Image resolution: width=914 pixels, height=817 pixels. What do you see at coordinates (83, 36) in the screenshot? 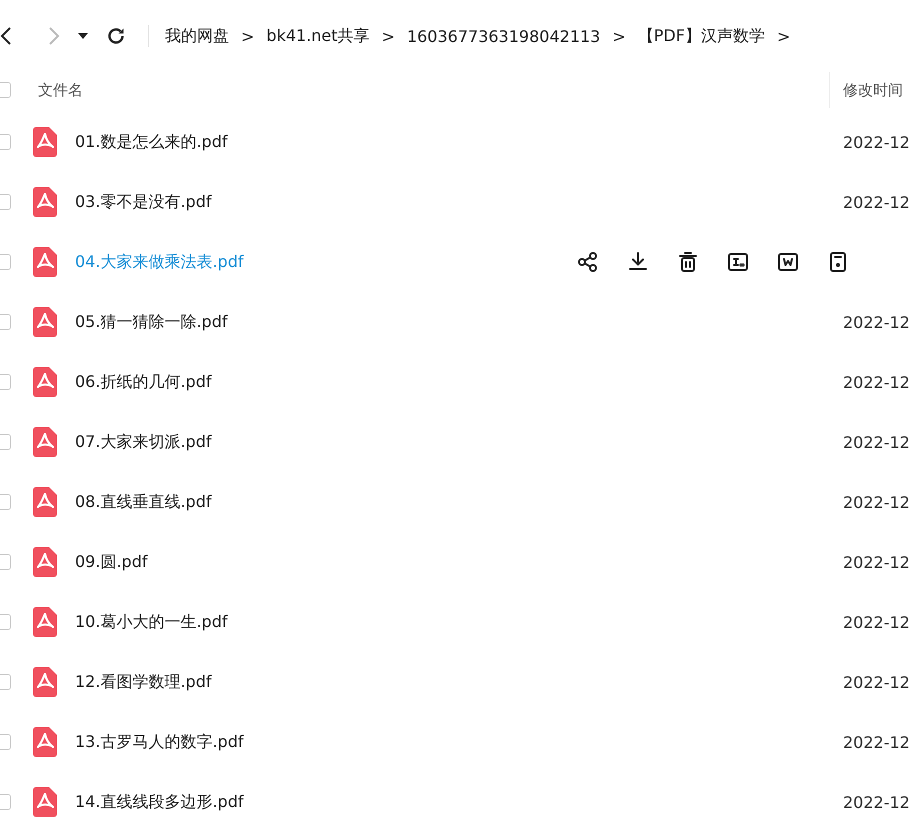
I see `dropdown-caret-icon` at bounding box center [83, 36].